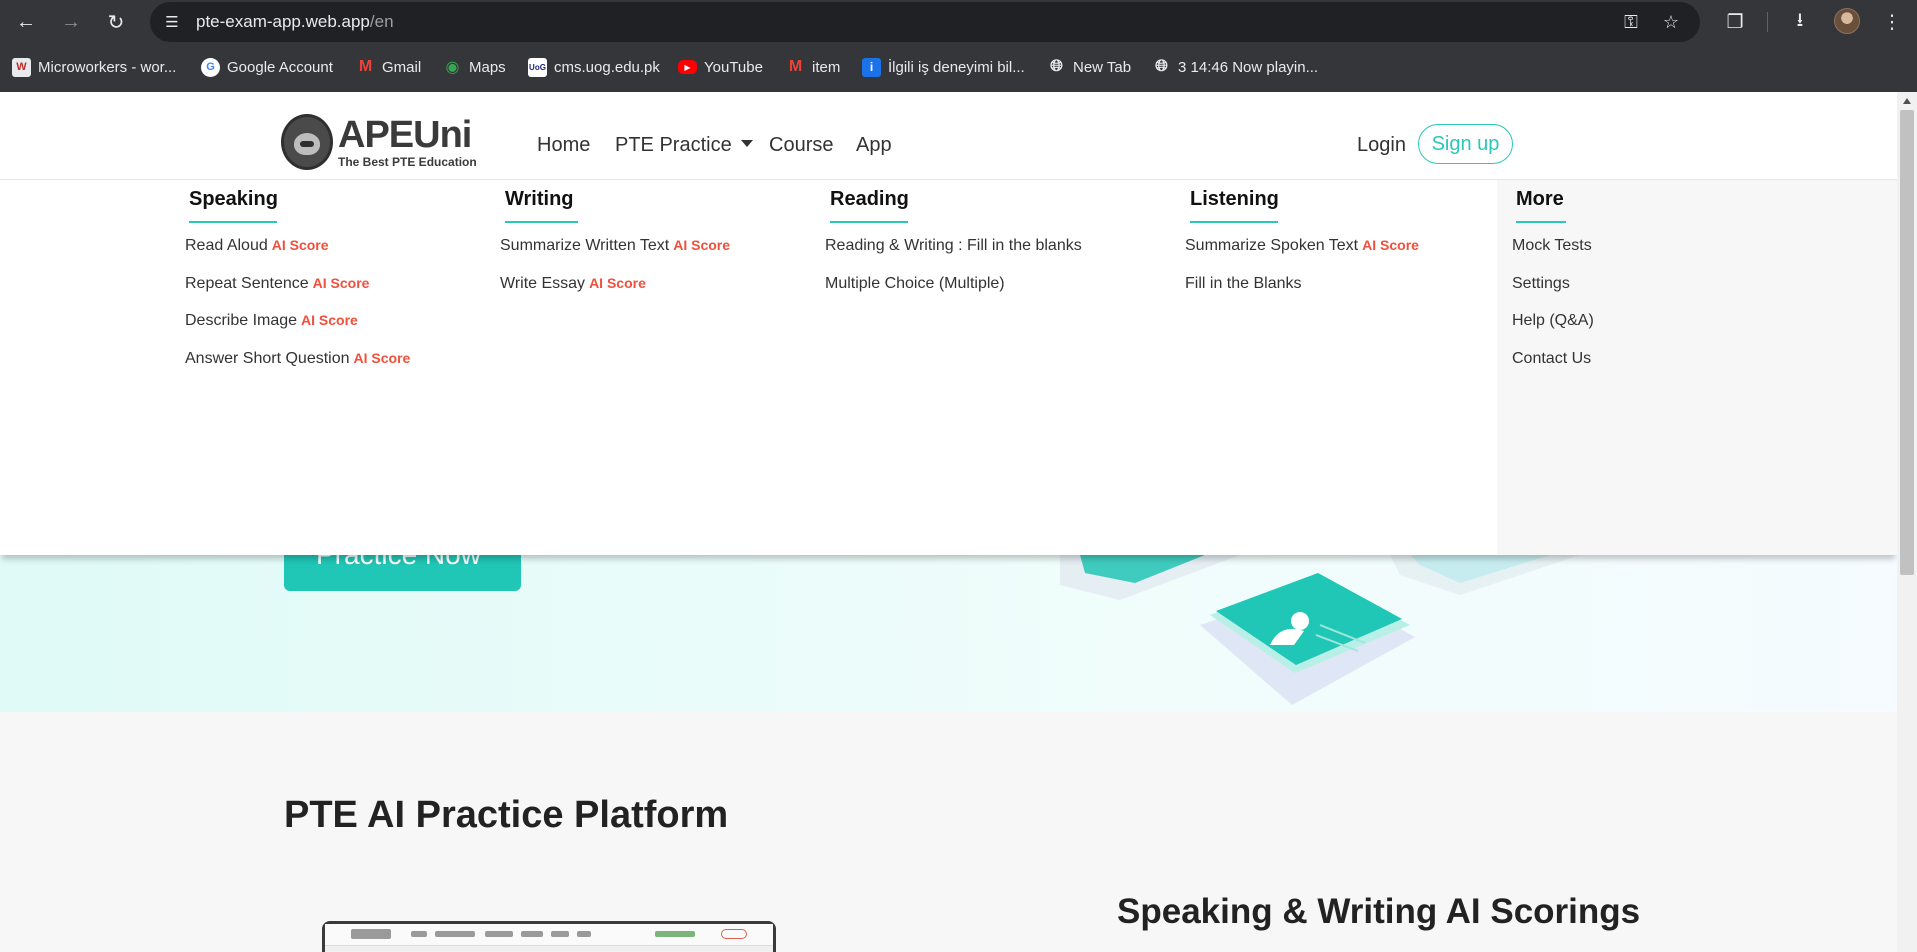  What do you see at coordinates (283, 21) in the screenshot?
I see `url-host: pte-exam-app.web.app` at bounding box center [283, 21].